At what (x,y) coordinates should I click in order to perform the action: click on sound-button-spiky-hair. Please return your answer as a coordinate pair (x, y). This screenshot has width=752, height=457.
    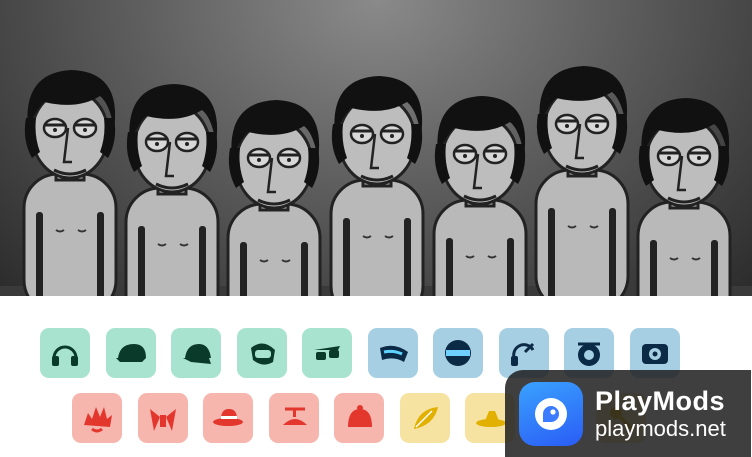
    Looking at the image, I should click on (97, 418).